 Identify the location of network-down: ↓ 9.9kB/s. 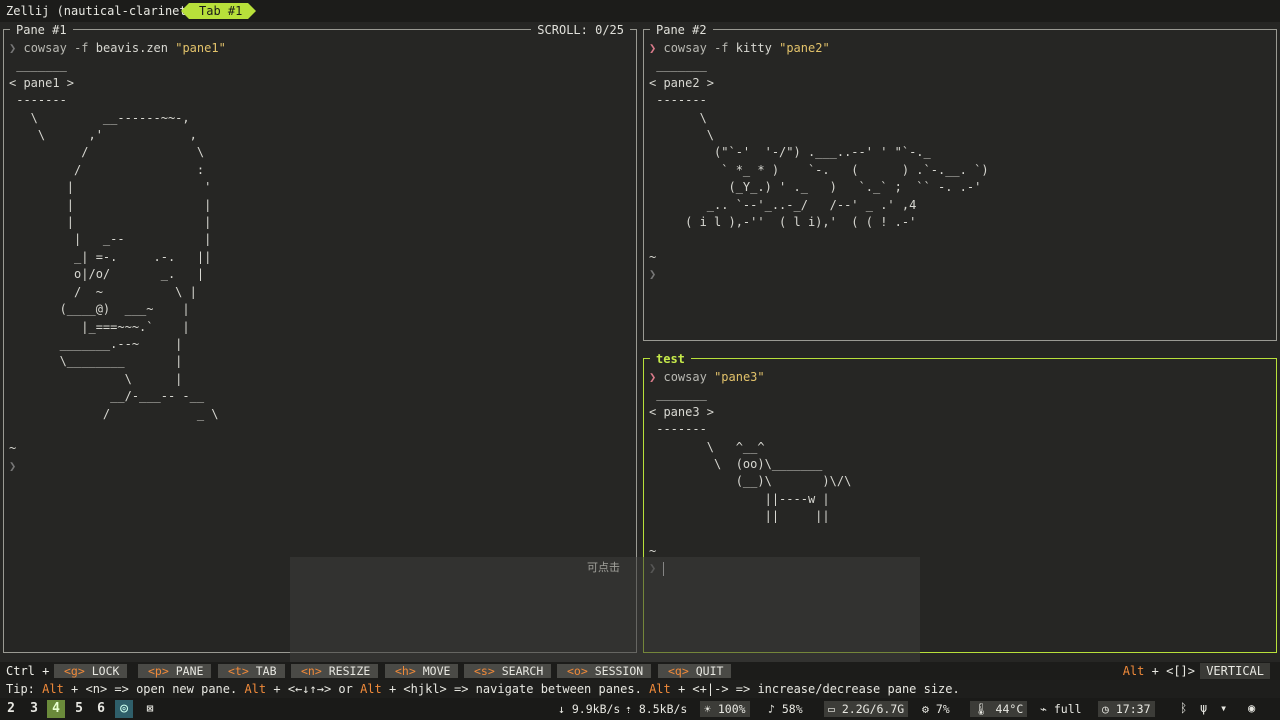
(589, 709).